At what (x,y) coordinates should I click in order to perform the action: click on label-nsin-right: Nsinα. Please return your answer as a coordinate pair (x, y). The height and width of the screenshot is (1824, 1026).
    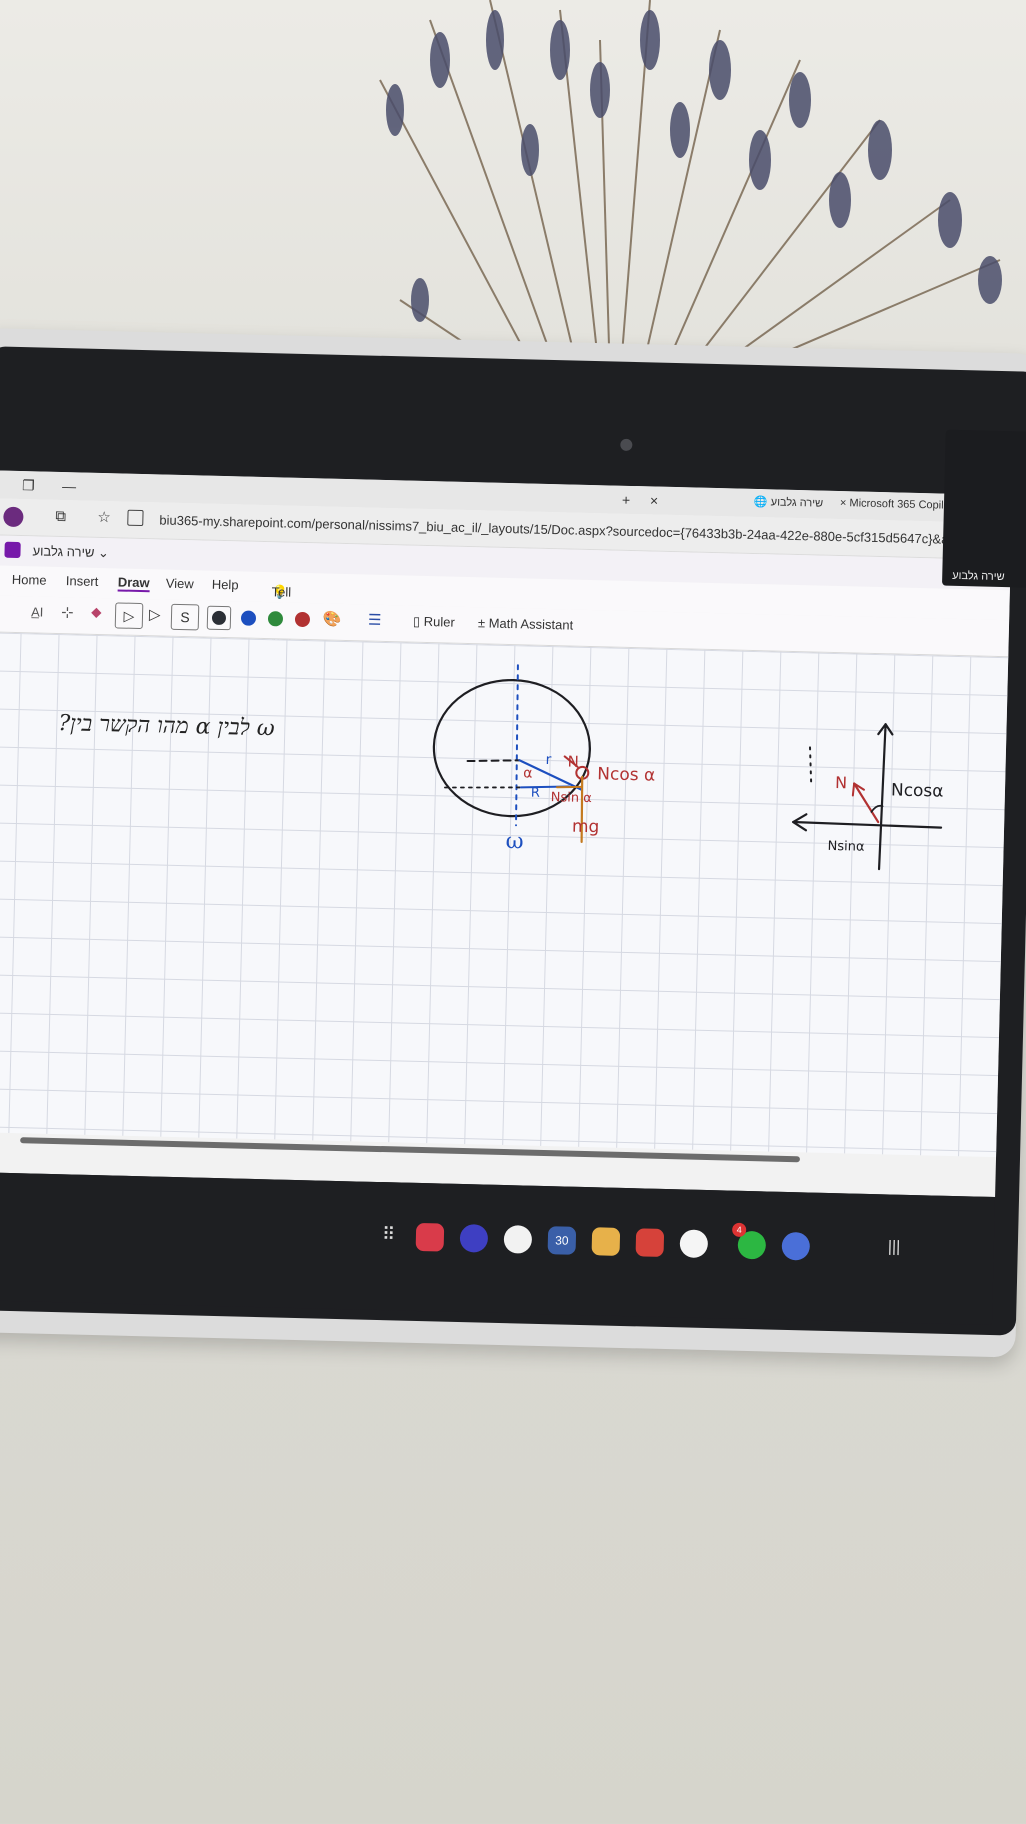
    Looking at the image, I should click on (846, 846).